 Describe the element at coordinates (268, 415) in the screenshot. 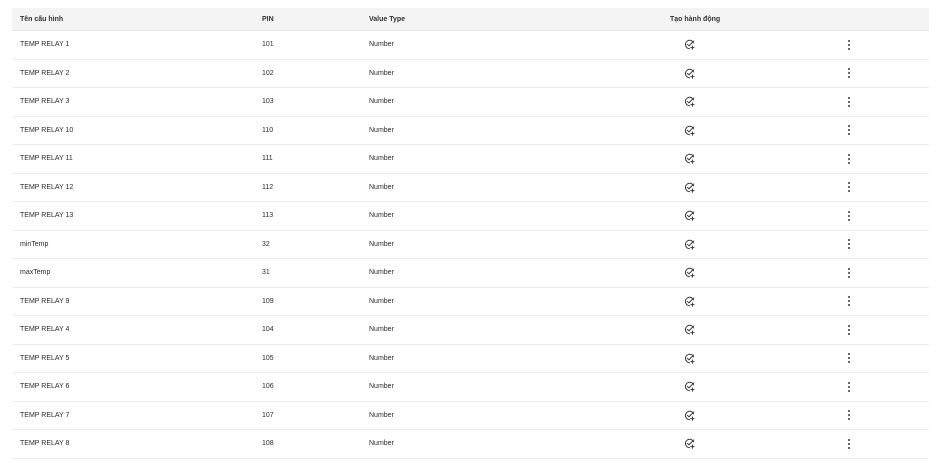

I see `cell-pin: 107` at that location.